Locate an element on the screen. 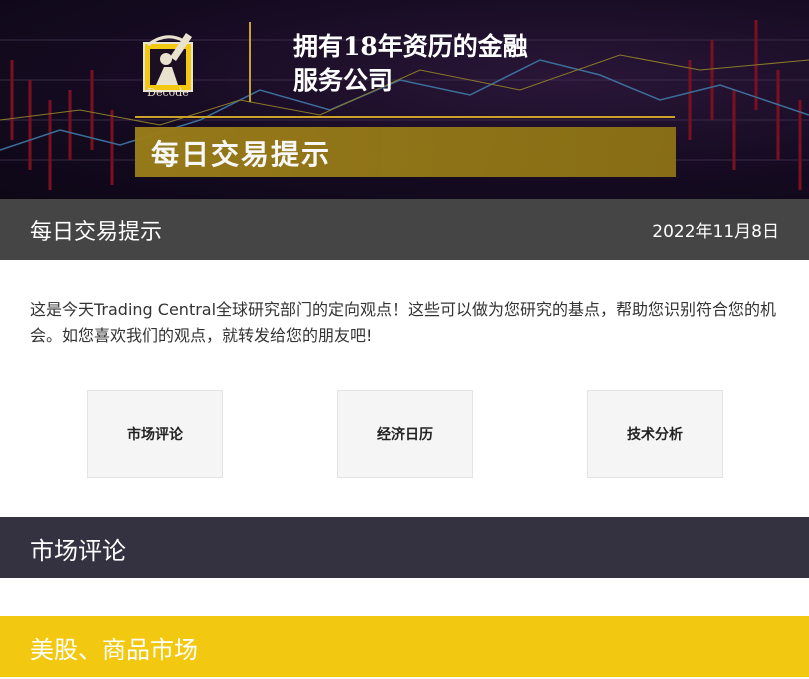 Image resolution: width=809 pixels, height=679 pixels. date-label: 2022年11月8日 is located at coordinates (715, 232).